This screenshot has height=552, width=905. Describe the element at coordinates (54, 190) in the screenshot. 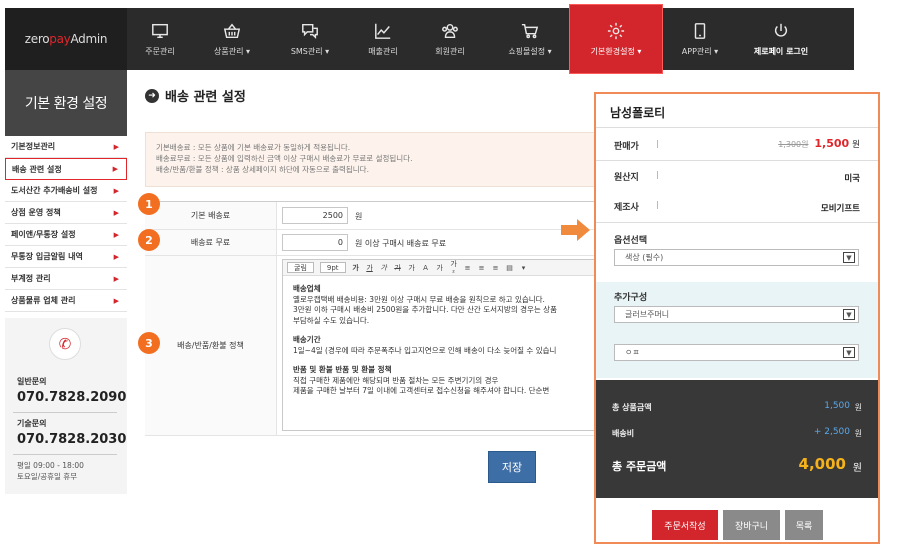

I see `sidebar-item-label: 도서산간 추가배송비 설정` at that location.